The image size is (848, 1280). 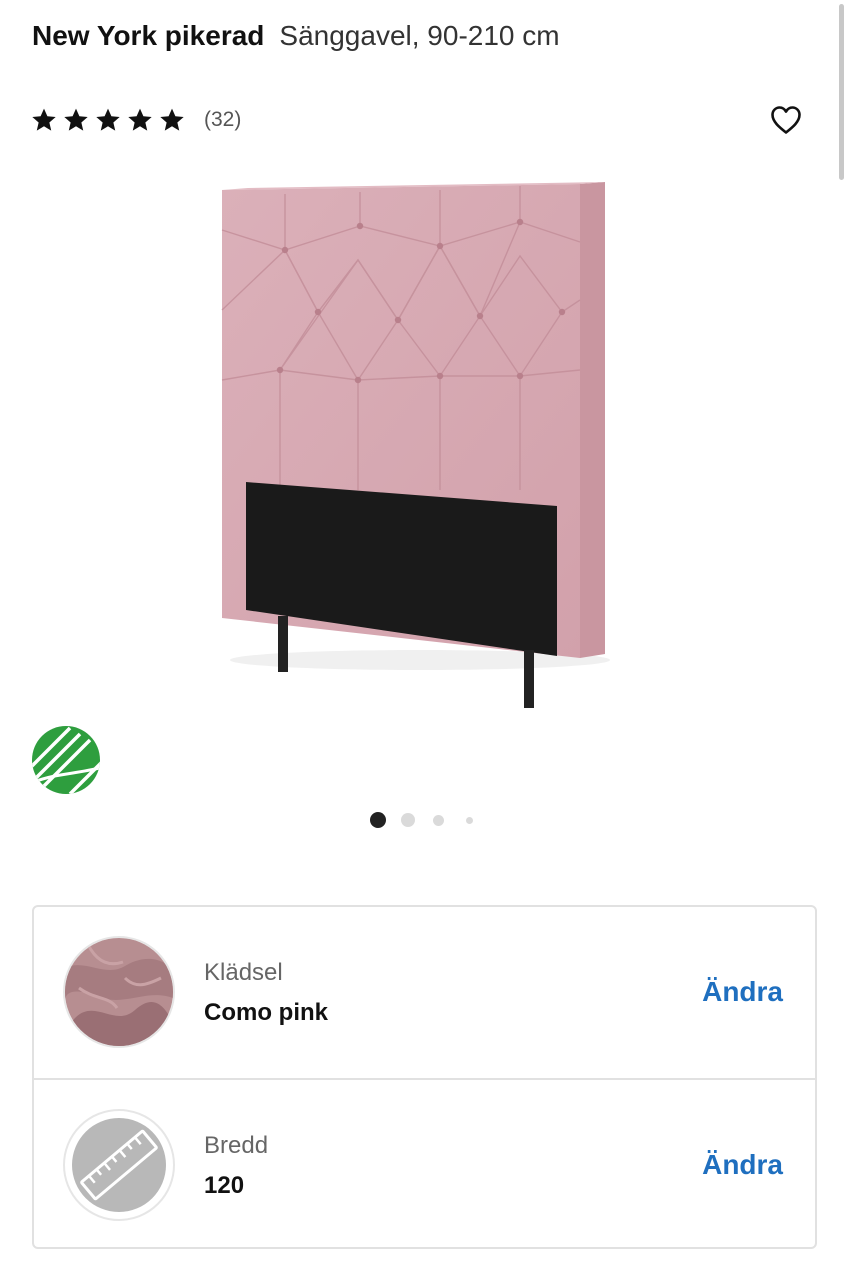 I want to click on product-title-row: New York pikerad Sänggavel, 90-210 cm, so click(x=296, y=36).